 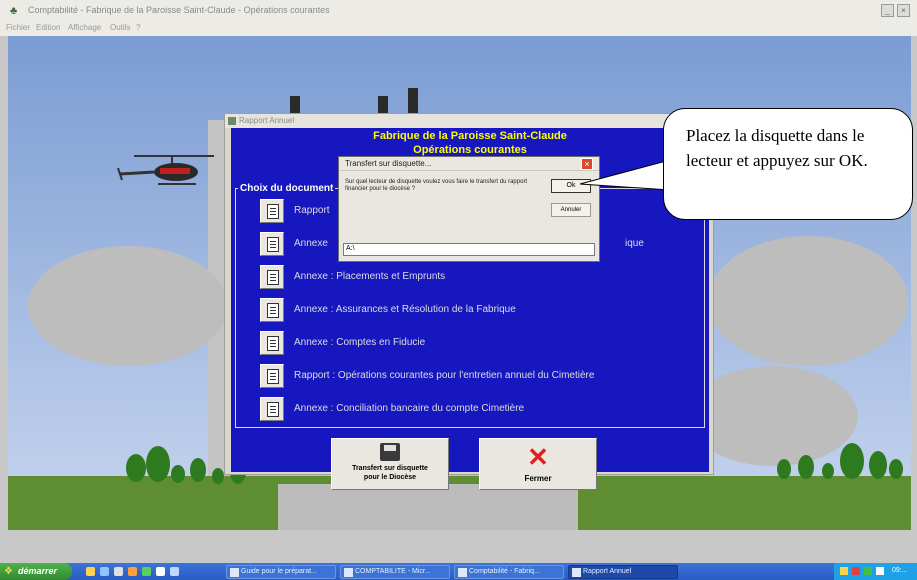 I want to click on menu-item-edition: Edition, so click(x=48, y=27).